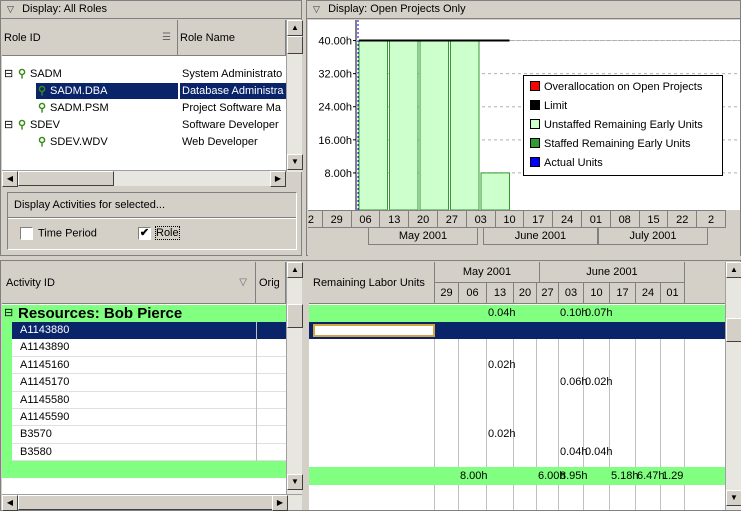 The width and height of the screenshot is (741, 511). Describe the element at coordinates (79, 108) in the screenshot. I see `role-id-label: SADM.PSM` at that location.